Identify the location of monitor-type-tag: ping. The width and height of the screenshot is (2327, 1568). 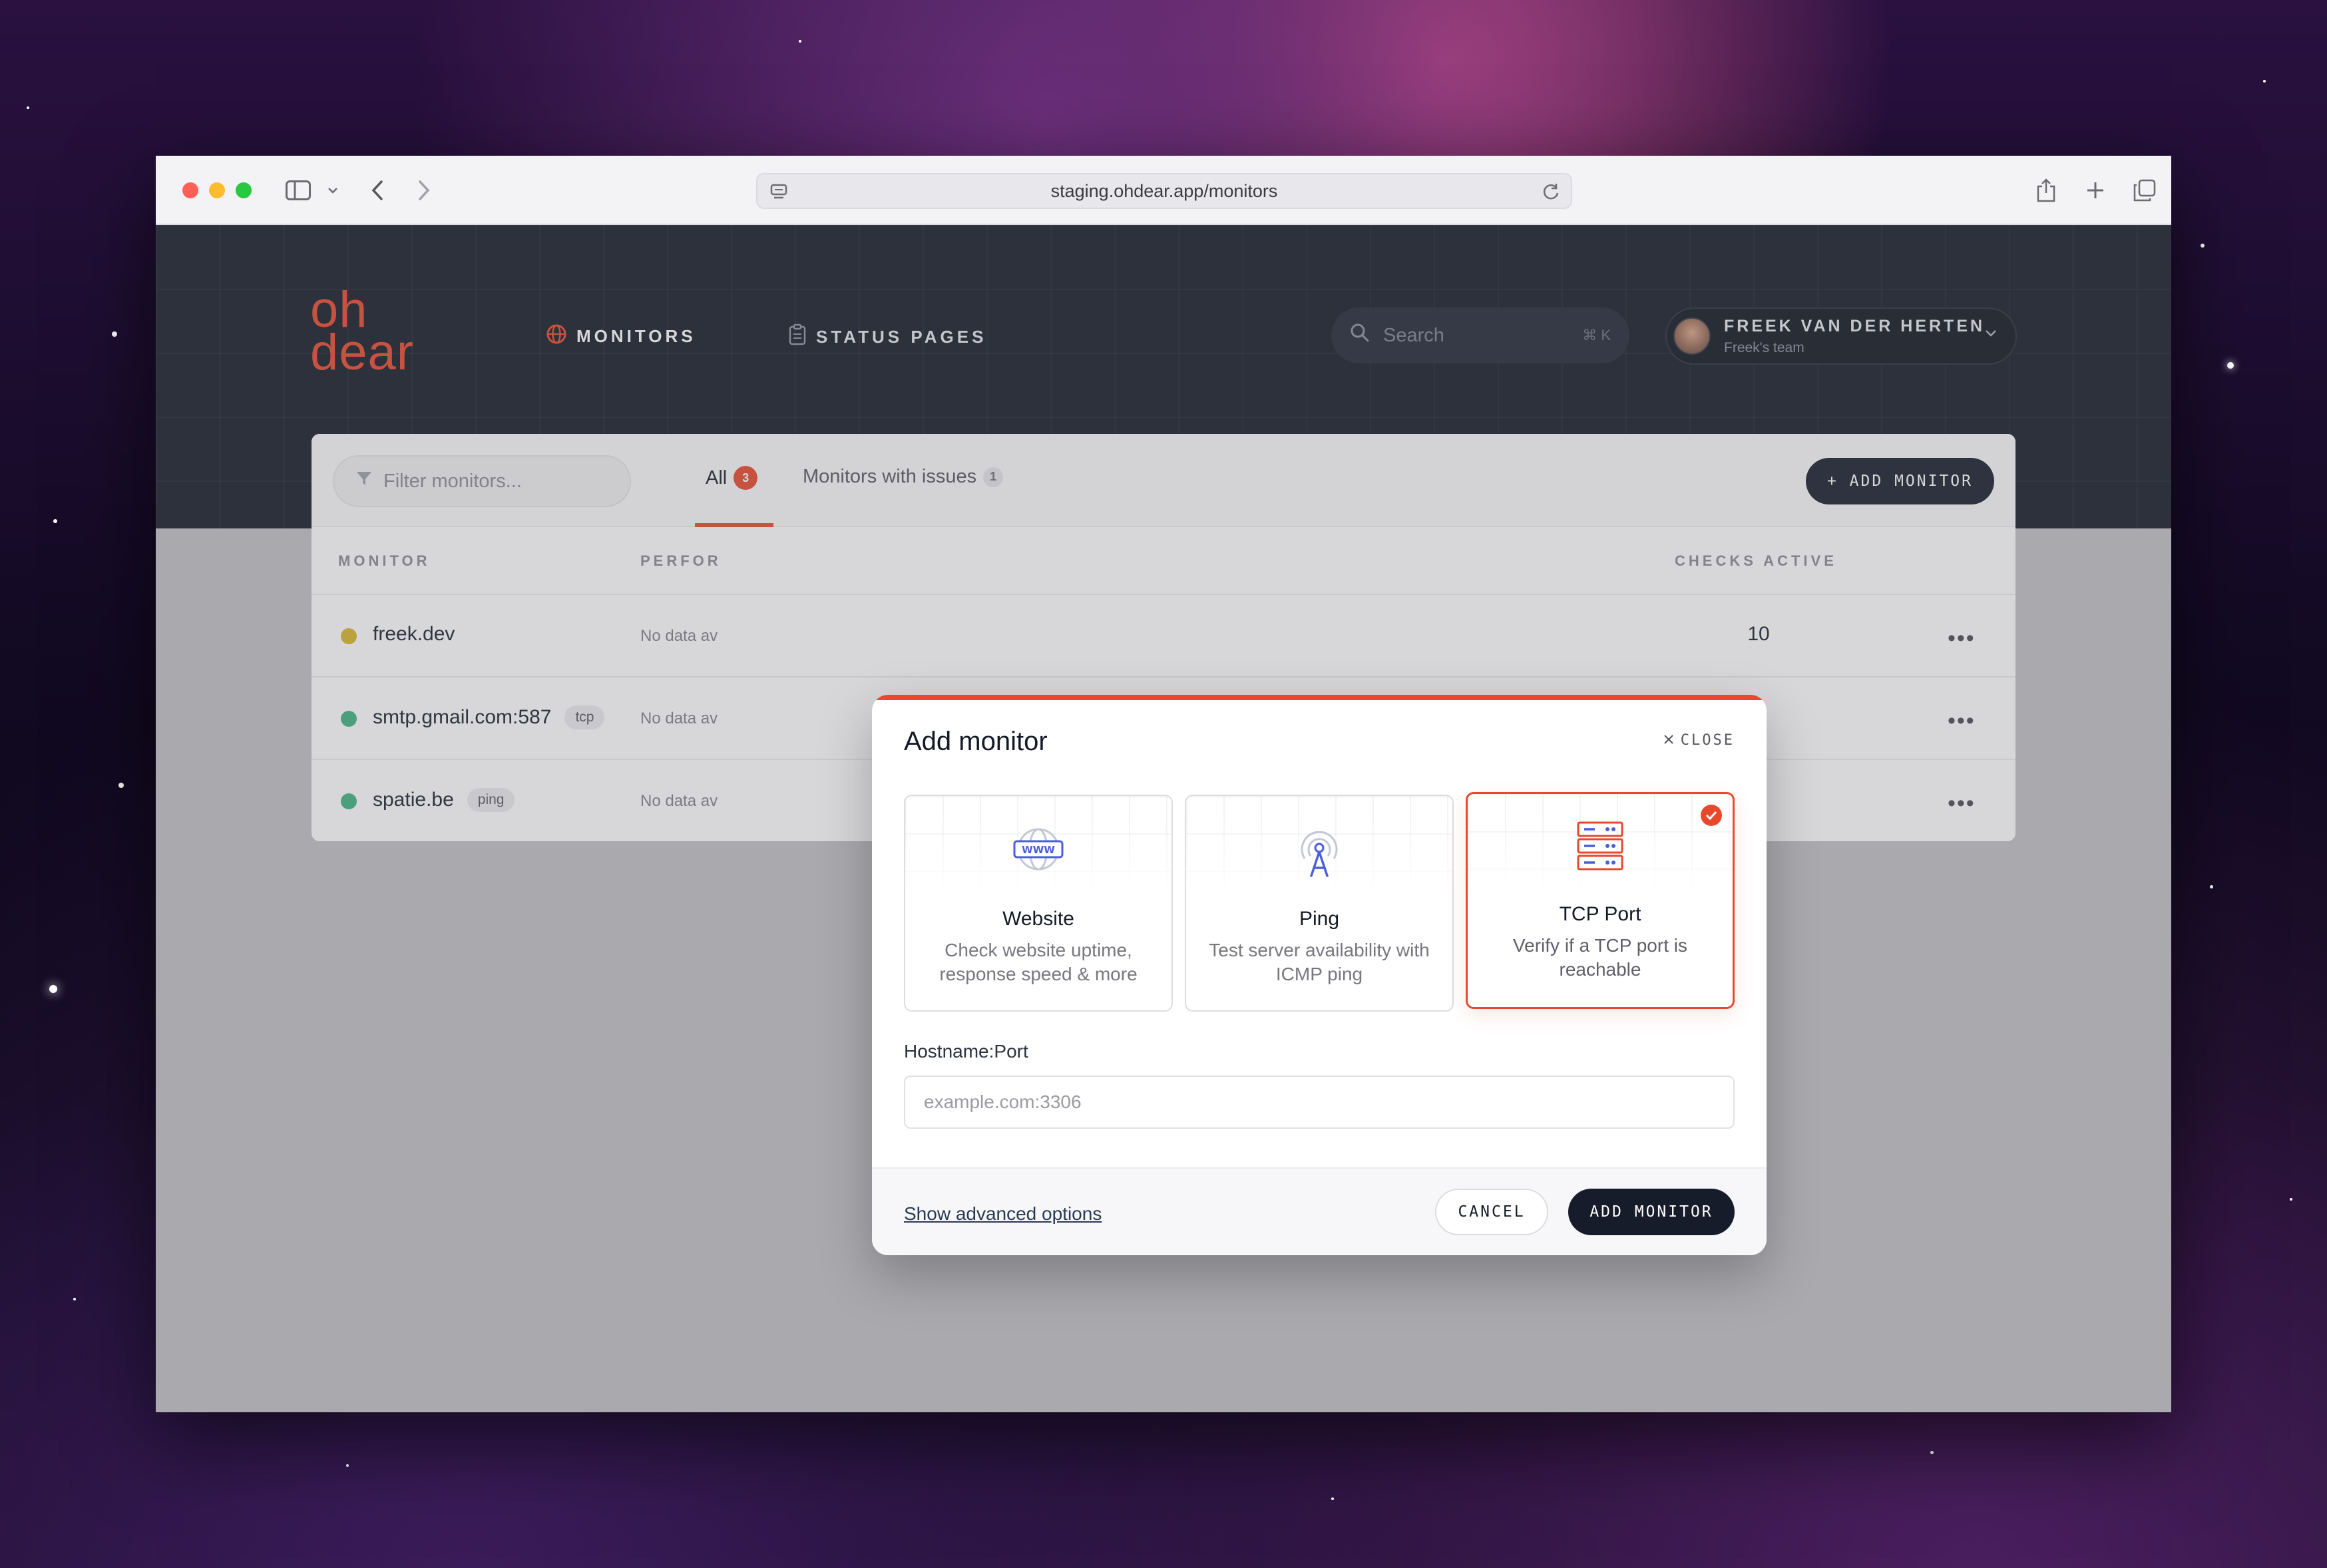
(491, 800).